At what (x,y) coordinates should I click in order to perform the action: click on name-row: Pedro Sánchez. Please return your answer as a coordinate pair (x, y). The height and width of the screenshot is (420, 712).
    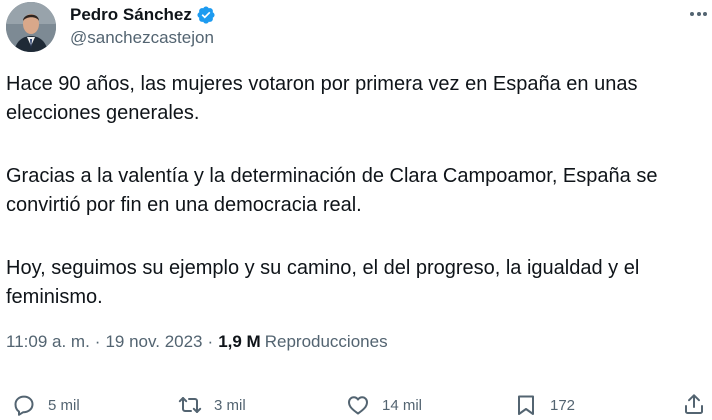
    Looking at the image, I should click on (143, 15).